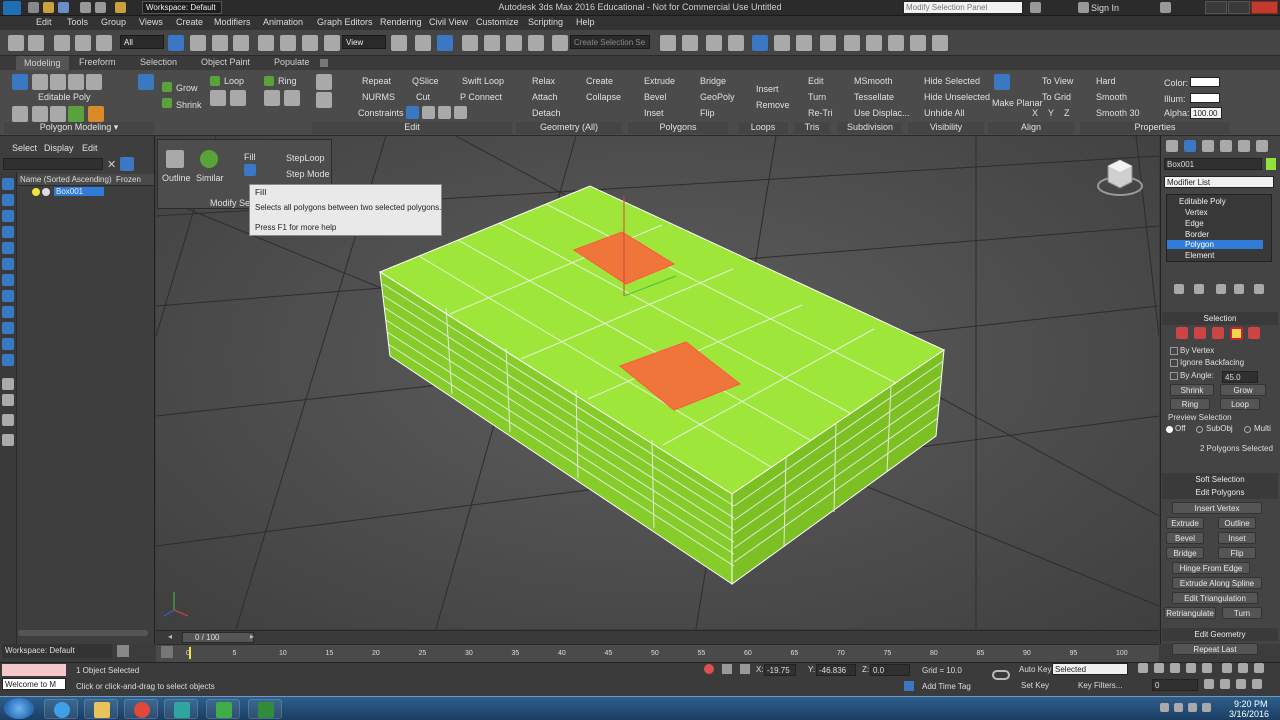  I want to click on collapse-button: Collapse, so click(603, 97).